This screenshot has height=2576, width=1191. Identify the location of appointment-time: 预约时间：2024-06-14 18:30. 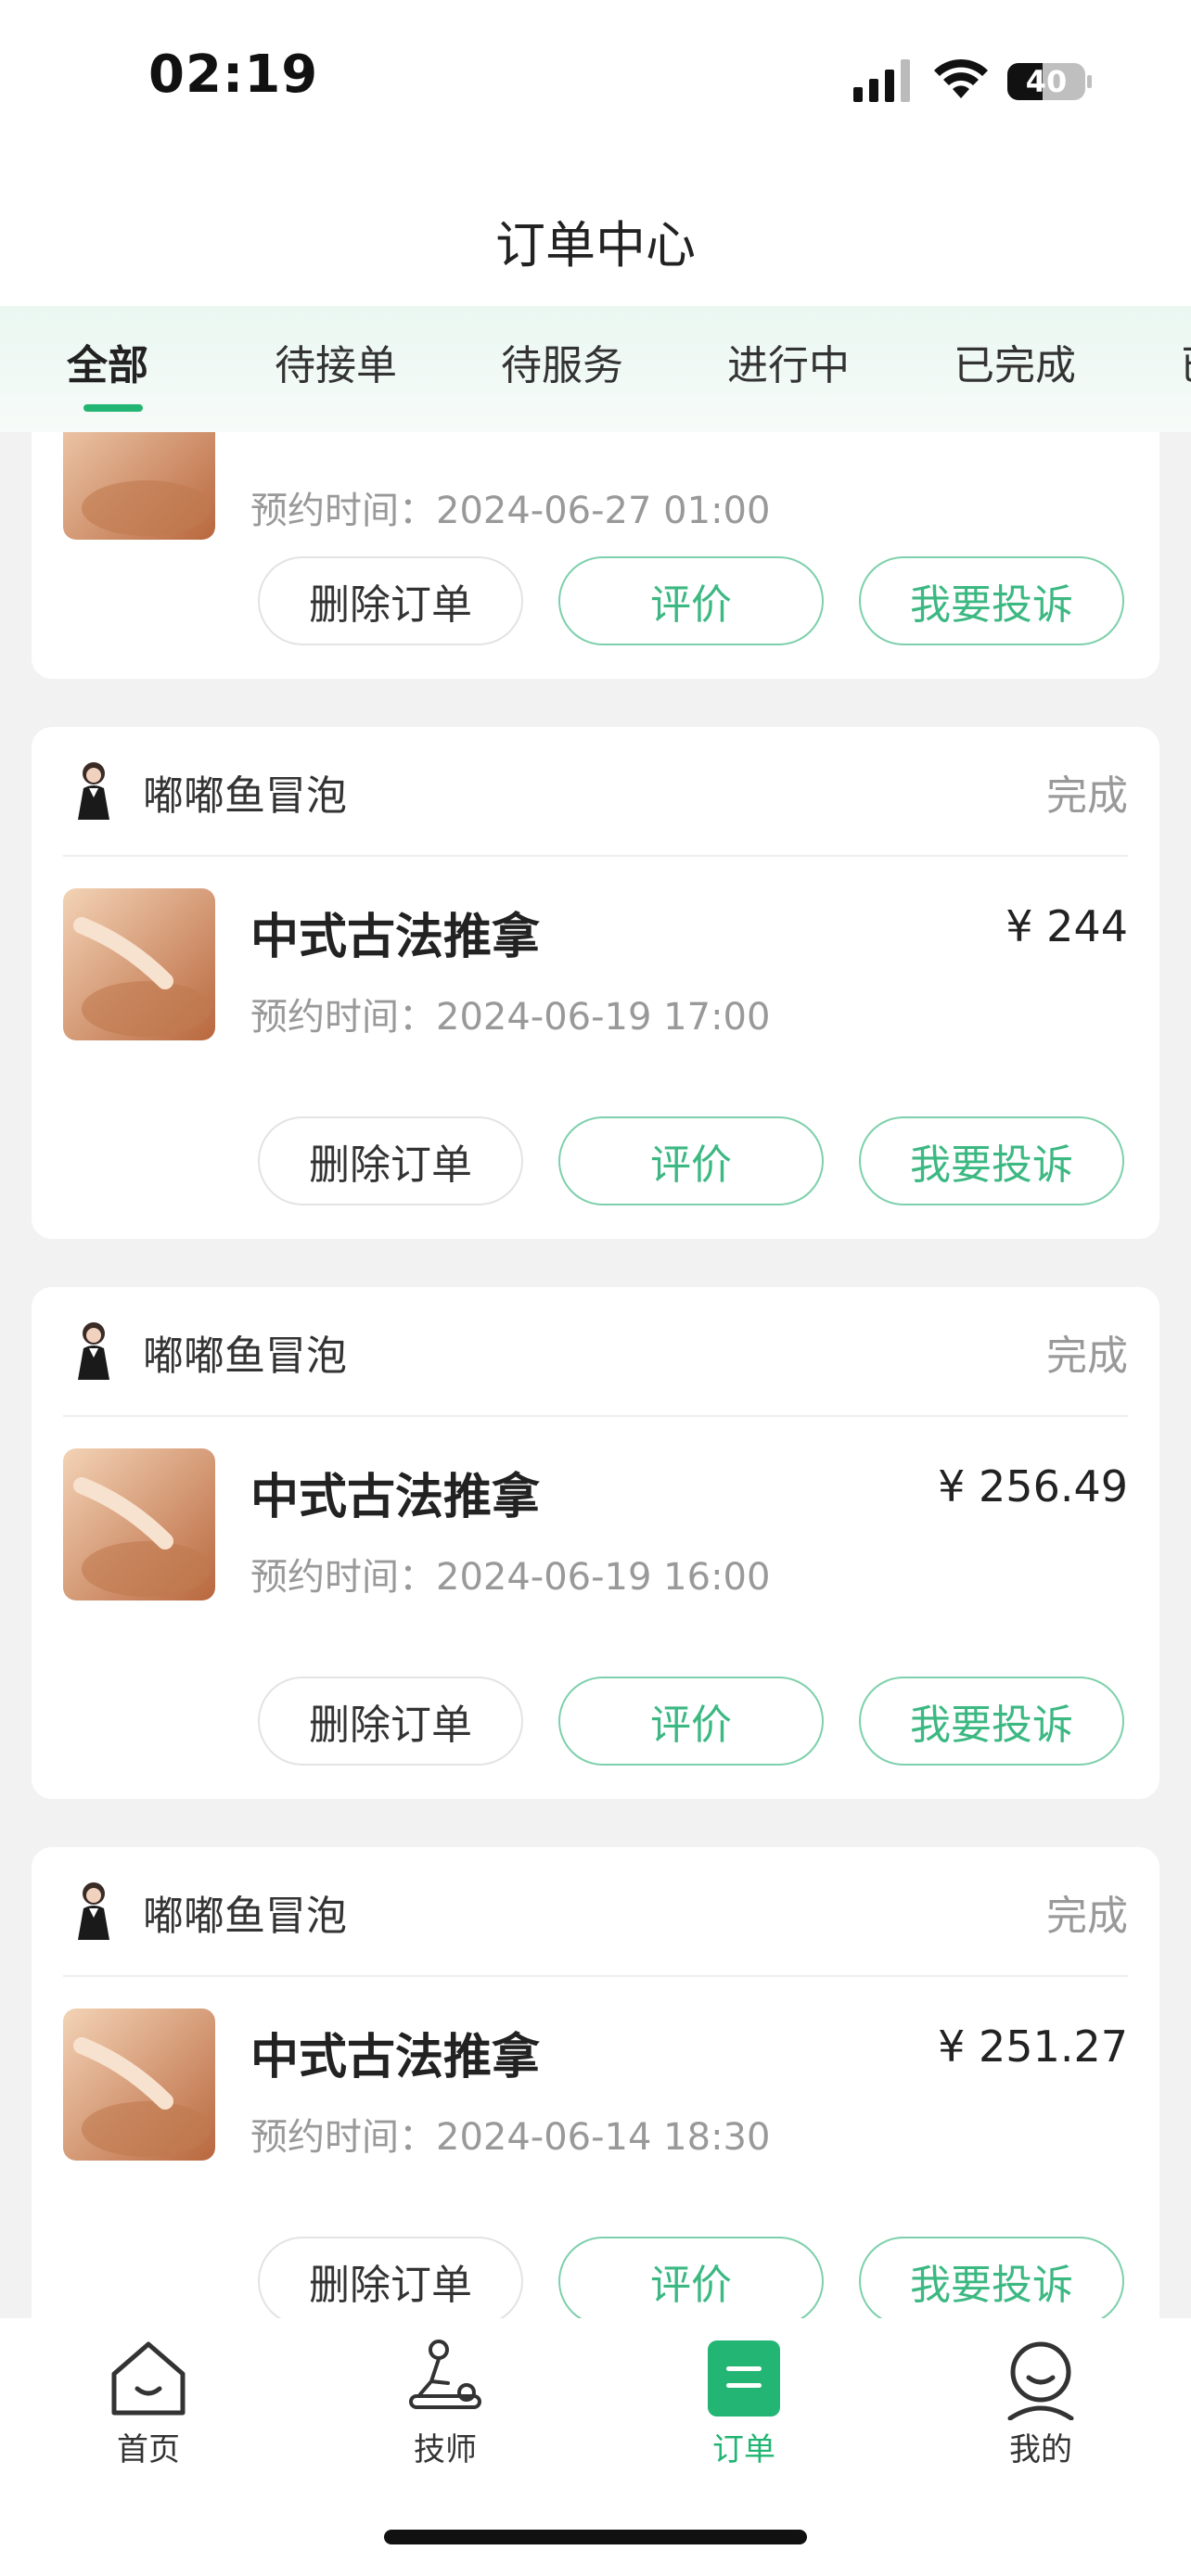
(510, 2138).